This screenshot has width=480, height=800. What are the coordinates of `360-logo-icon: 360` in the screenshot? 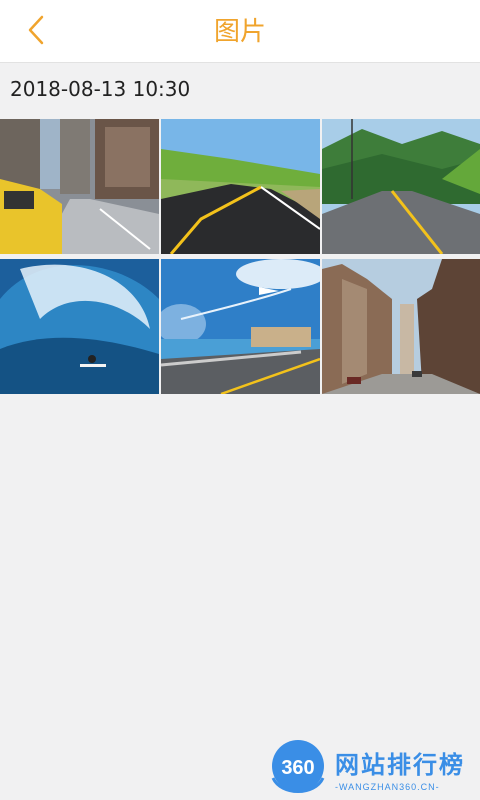 It's located at (298, 766).